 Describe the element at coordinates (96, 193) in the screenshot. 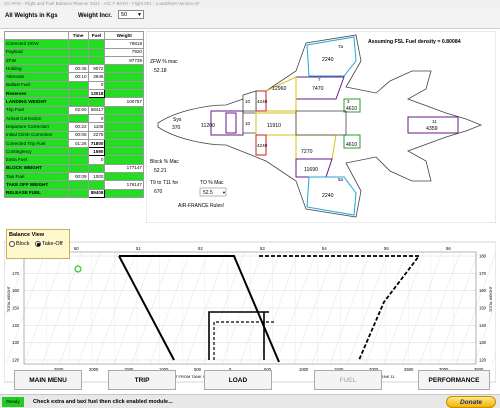

I see `fuel-cell: 89408` at that location.